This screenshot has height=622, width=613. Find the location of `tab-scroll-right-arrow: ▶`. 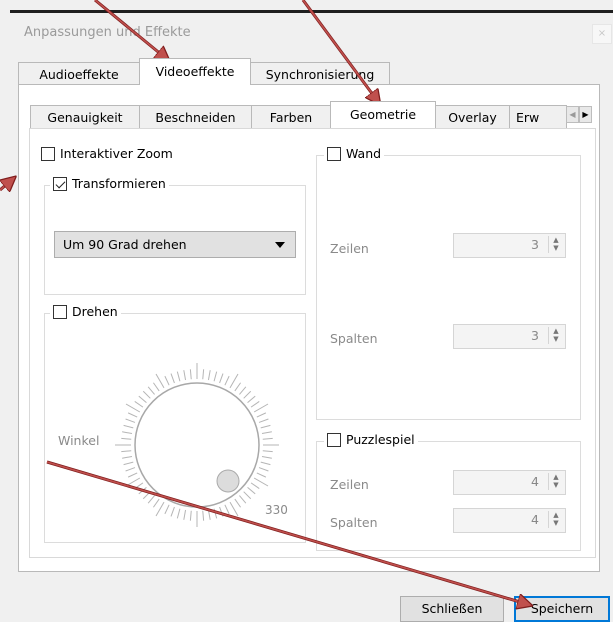

tab-scroll-right-arrow: ▶ is located at coordinates (585, 114).